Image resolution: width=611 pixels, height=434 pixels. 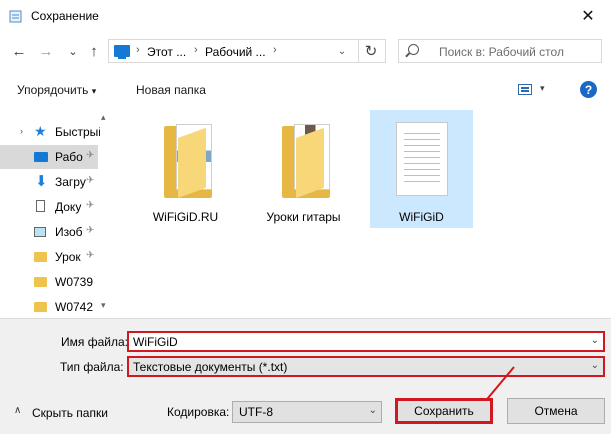 I want to click on filename-value: WiFiGiD, so click(x=155, y=342).